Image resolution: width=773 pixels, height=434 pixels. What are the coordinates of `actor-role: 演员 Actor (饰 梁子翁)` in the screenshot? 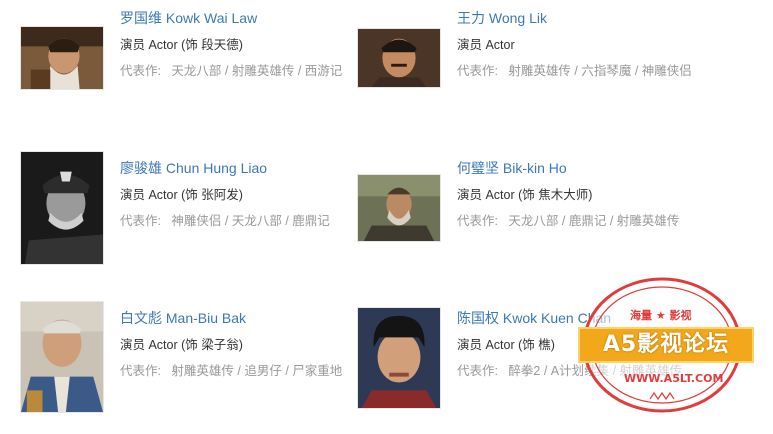 It's located at (181, 345).